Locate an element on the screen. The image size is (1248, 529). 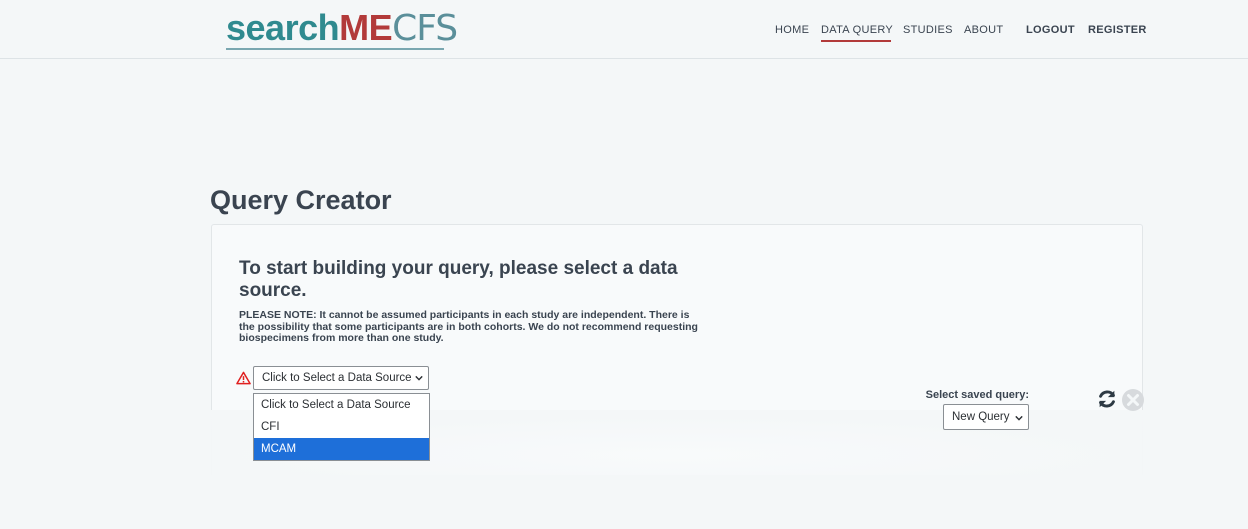
logo-text-me: ME is located at coordinates (366, 27).